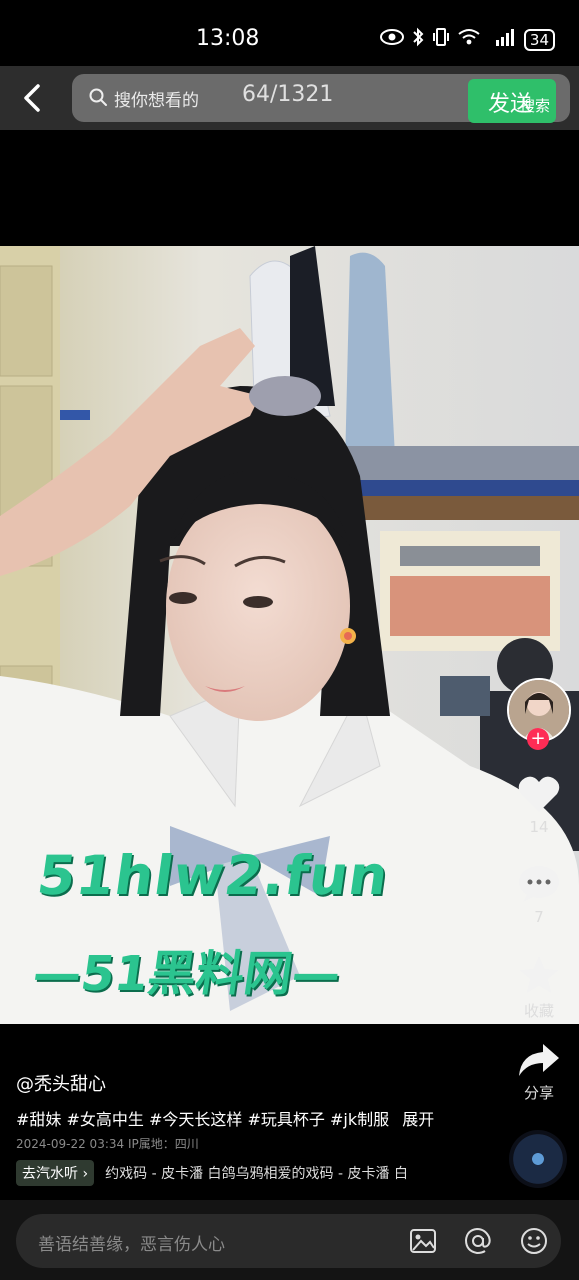  Describe the element at coordinates (534, 1241) in the screenshot. I see `emoji-icon` at that location.